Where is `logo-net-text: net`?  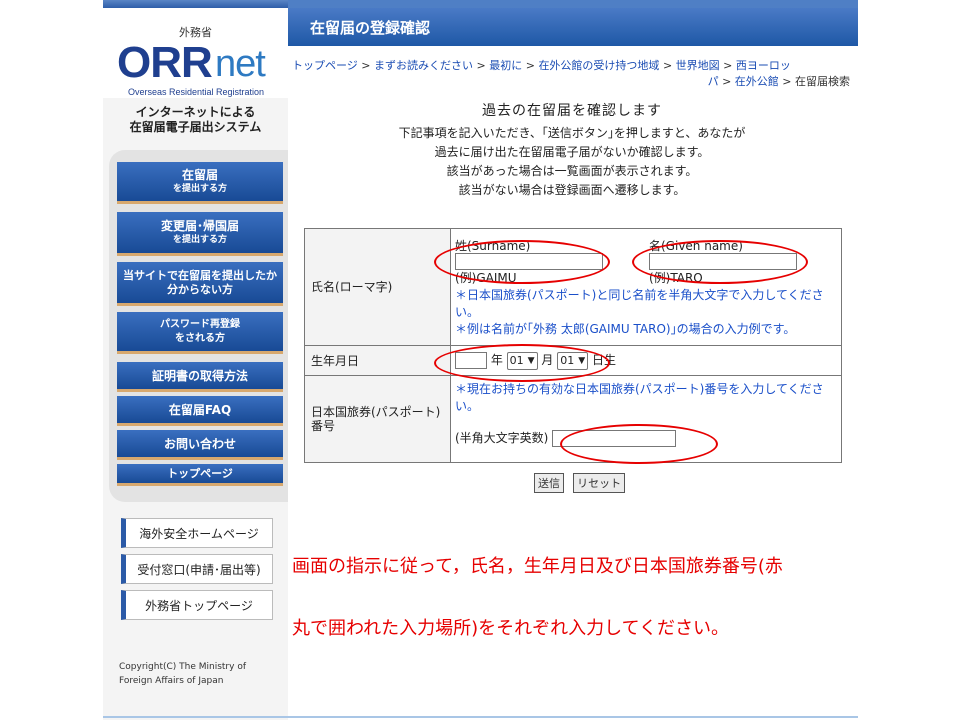
logo-net-text: net is located at coordinates (240, 64).